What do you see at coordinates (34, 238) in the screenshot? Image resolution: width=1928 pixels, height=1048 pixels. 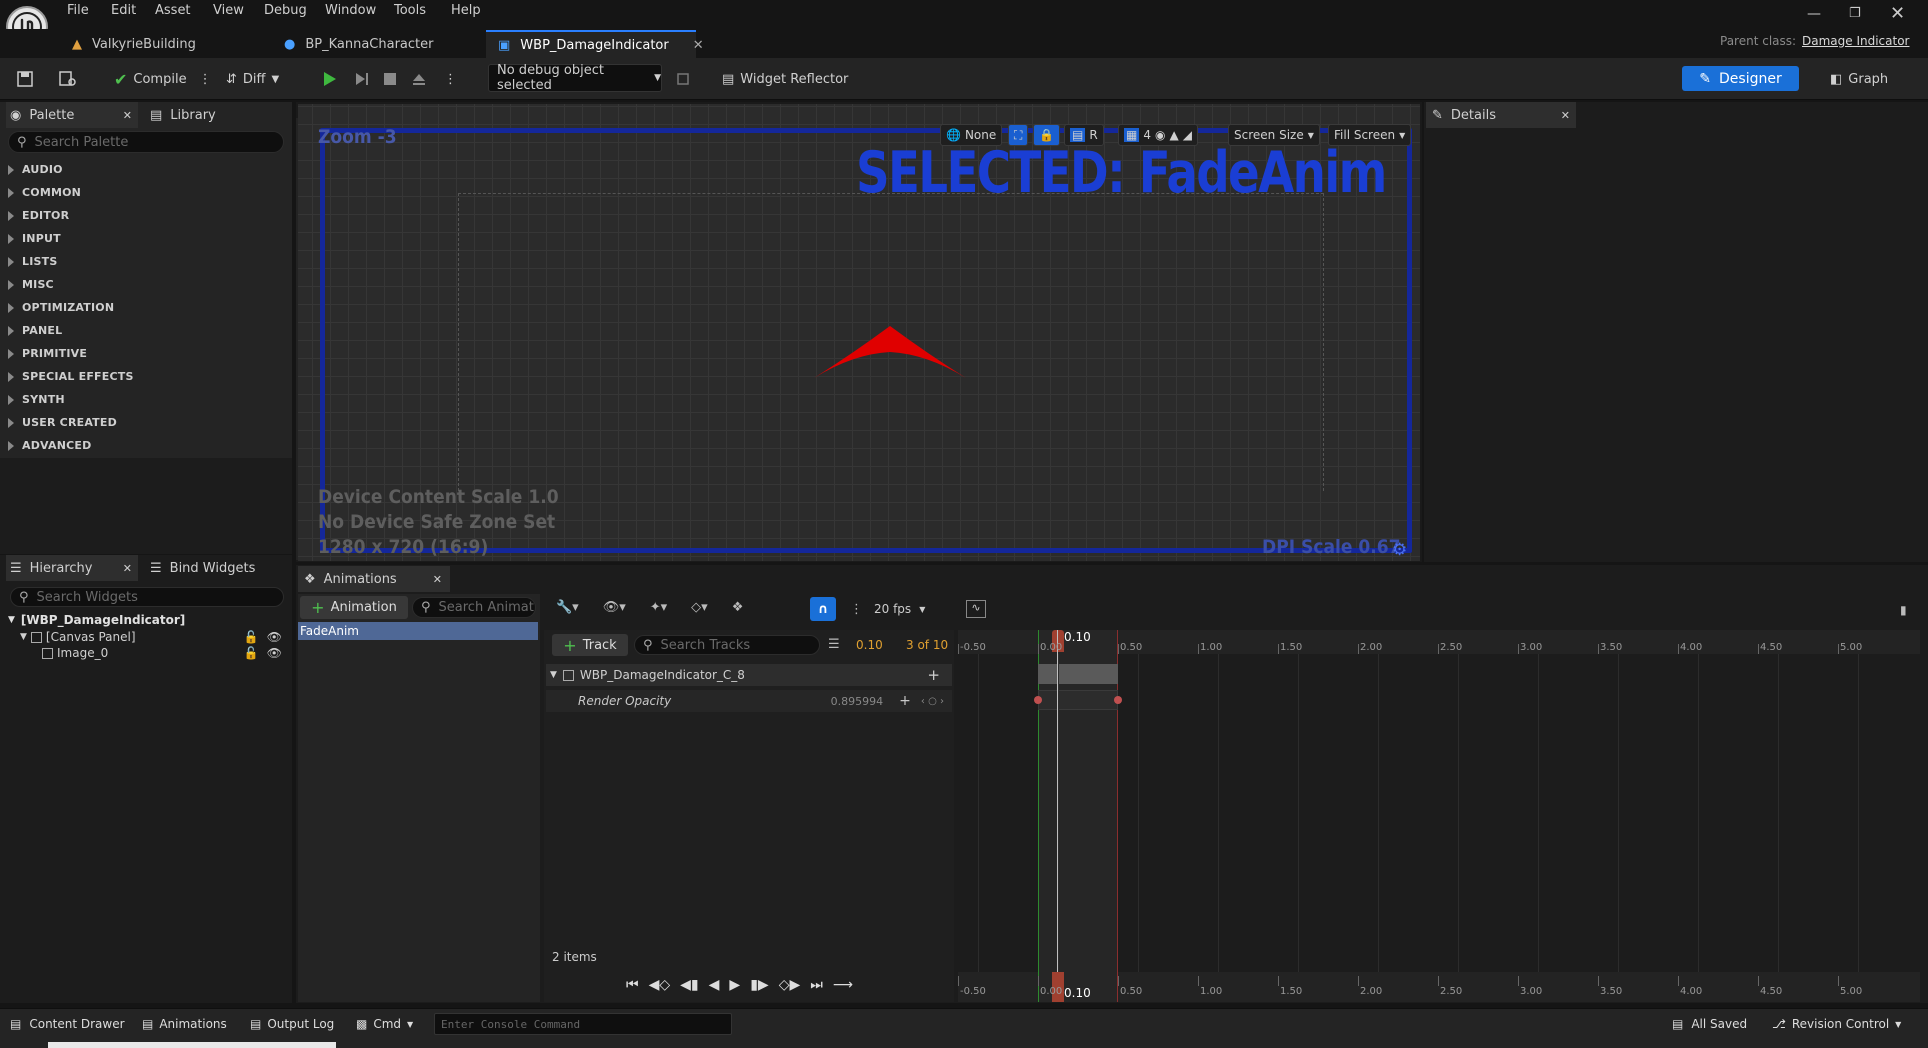 I see `palette-category-input: INPUT` at bounding box center [34, 238].